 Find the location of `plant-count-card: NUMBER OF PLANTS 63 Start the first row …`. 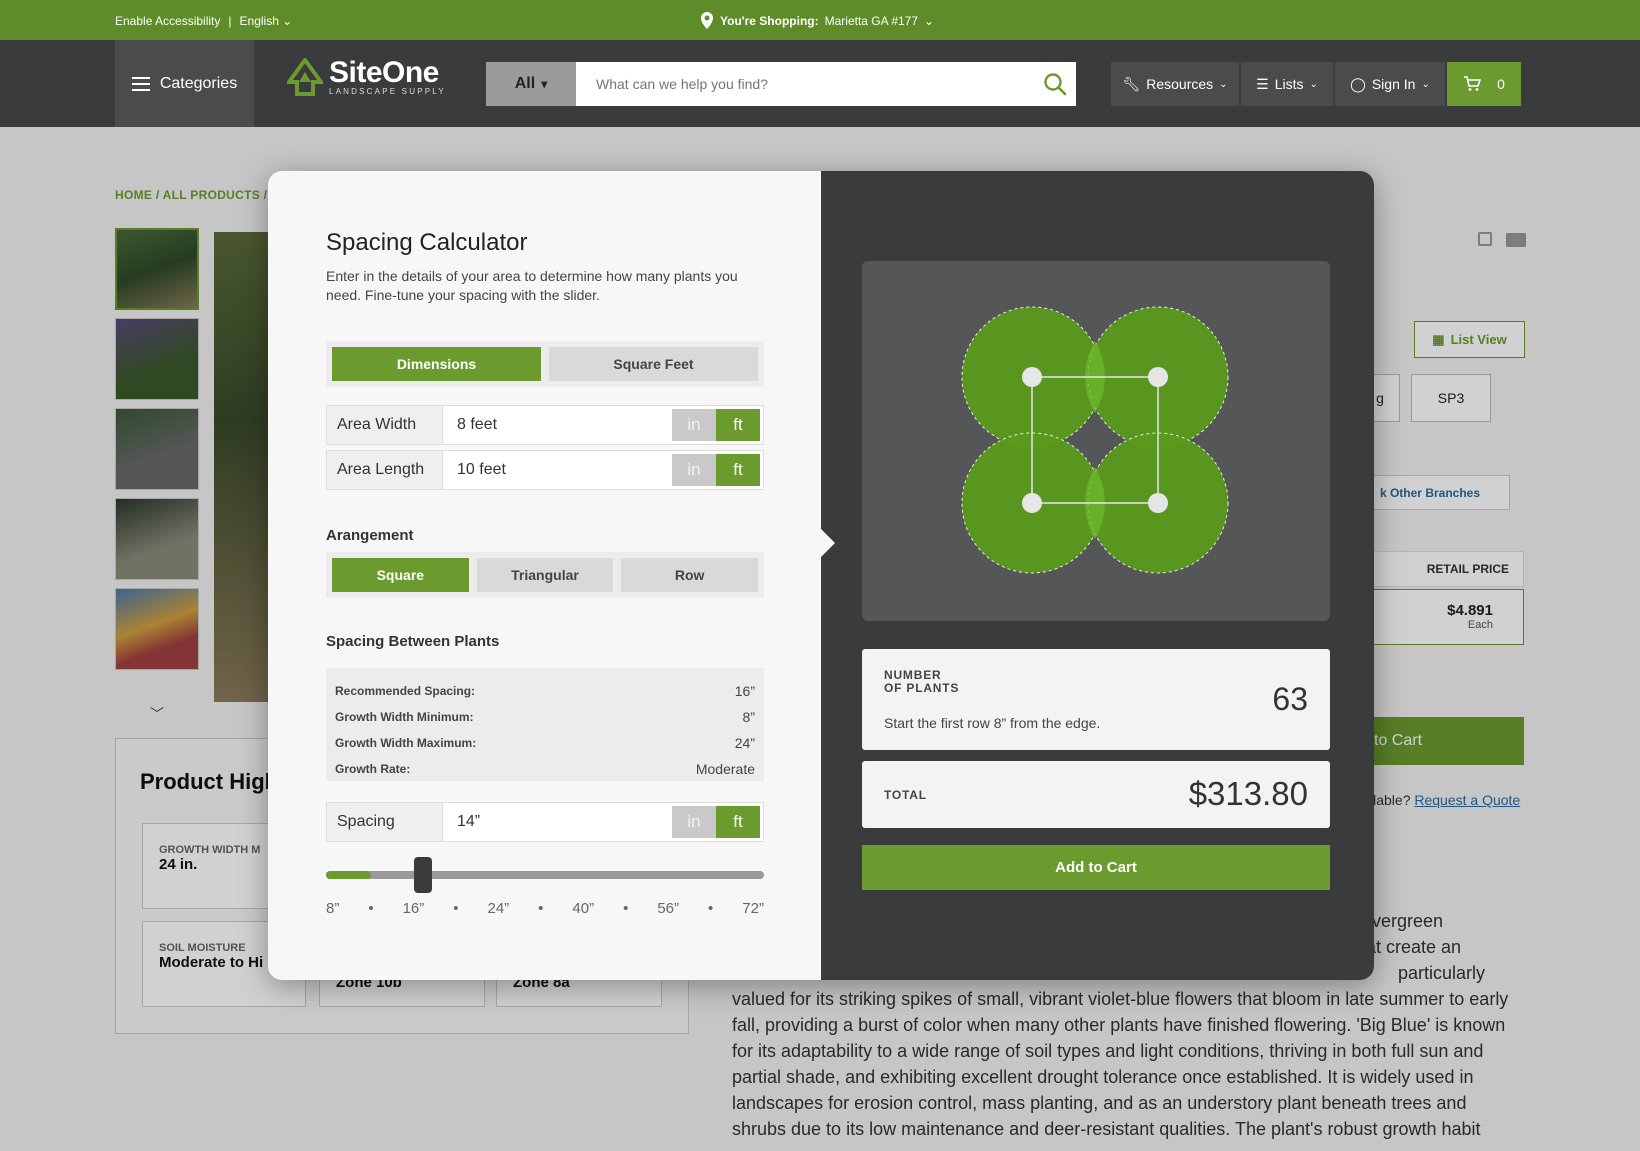

plant-count-card: NUMBER OF PLANTS 63 Start the first row … is located at coordinates (1096, 699).